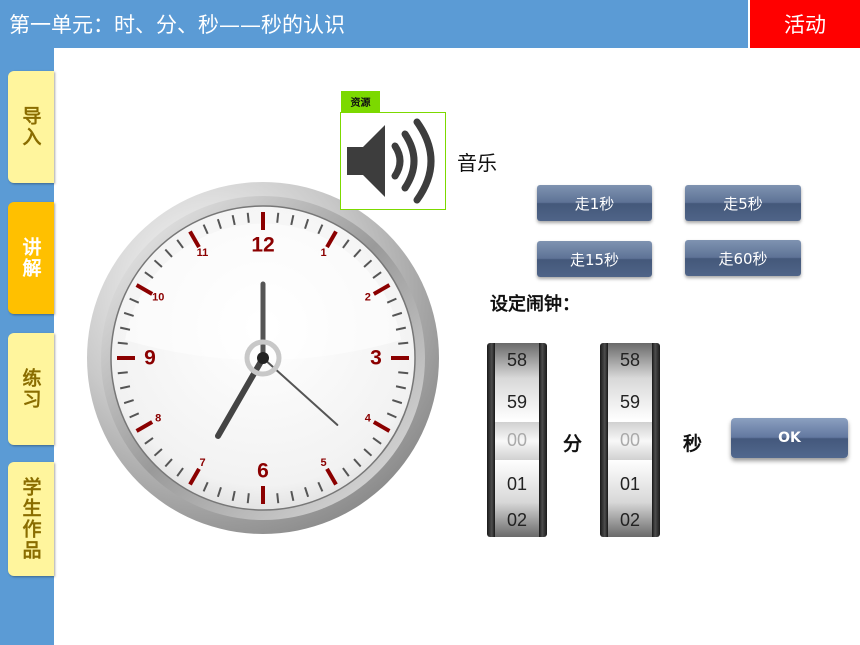 The height and width of the screenshot is (645, 860). Describe the element at coordinates (535, 304) in the screenshot. I see `alarm-label: 设定闹钟：` at that location.